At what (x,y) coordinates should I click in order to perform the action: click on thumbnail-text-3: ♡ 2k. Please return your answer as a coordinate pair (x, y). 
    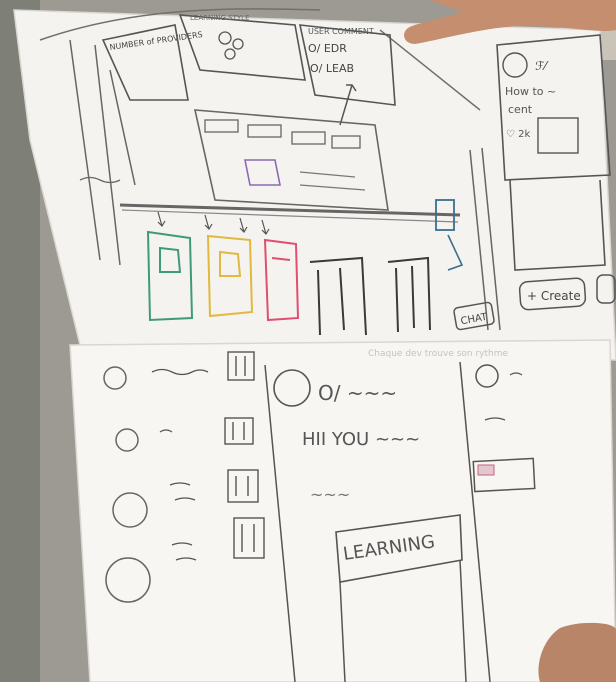
    Looking at the image, I should click on (518, 134).